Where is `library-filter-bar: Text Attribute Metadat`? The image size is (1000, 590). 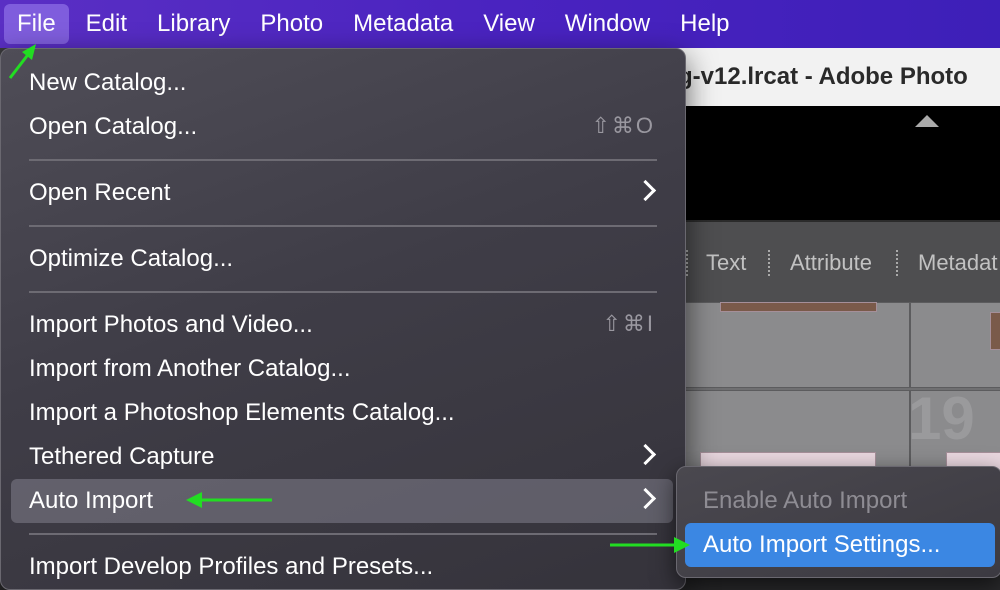 library-filter-bar: Text Attribute Metadat is located at coordinates (820, 262).